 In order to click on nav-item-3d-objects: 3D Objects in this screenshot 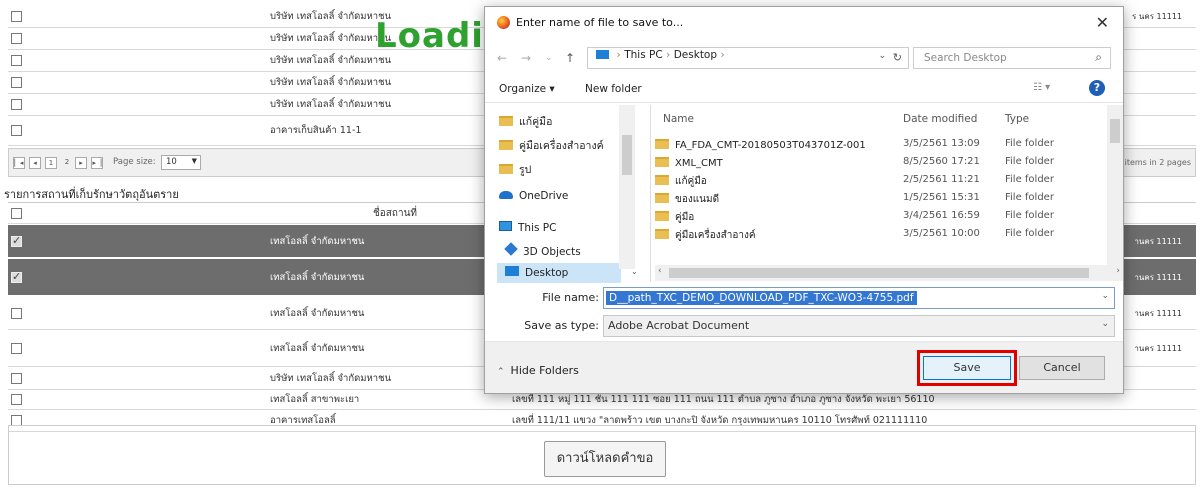, I will do `click(542, 252)`.